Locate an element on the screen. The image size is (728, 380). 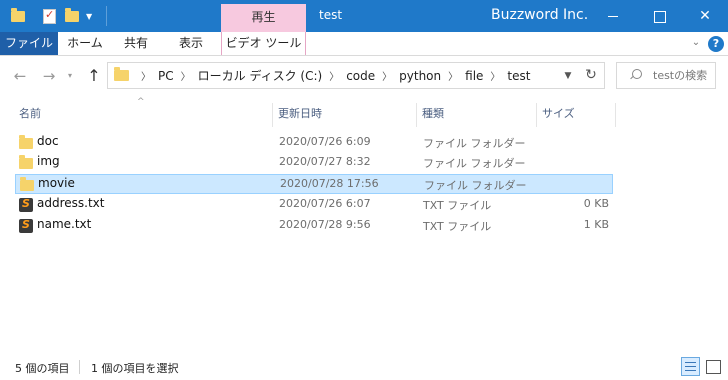
file-name: name.txt is located at coordinates (64, 224).